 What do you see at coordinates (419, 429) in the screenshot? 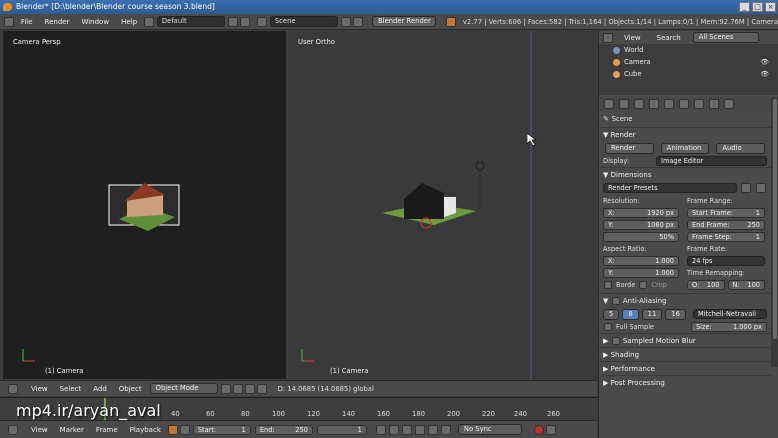
I see `play-icon` at bounding box center [419, 429].